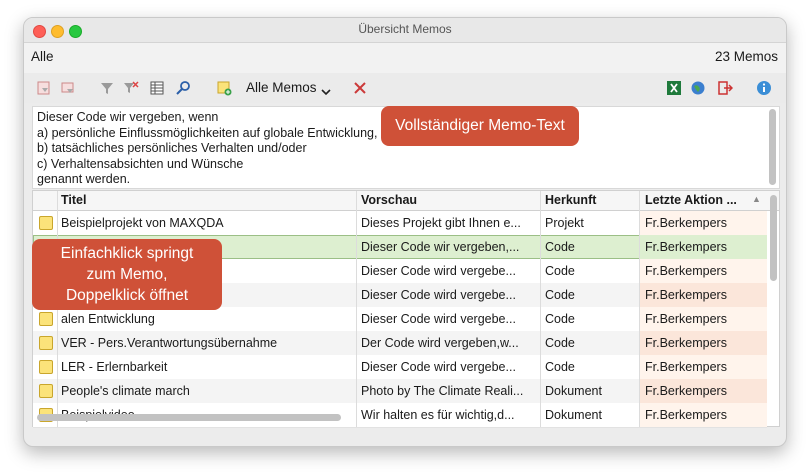 The width and height of the screenshot is (808, 474). What do you see at coordinates (405, 58) in the screenshot?
I see `filter-bar: Alle 23 Memos` at bounding box center [405, 58].